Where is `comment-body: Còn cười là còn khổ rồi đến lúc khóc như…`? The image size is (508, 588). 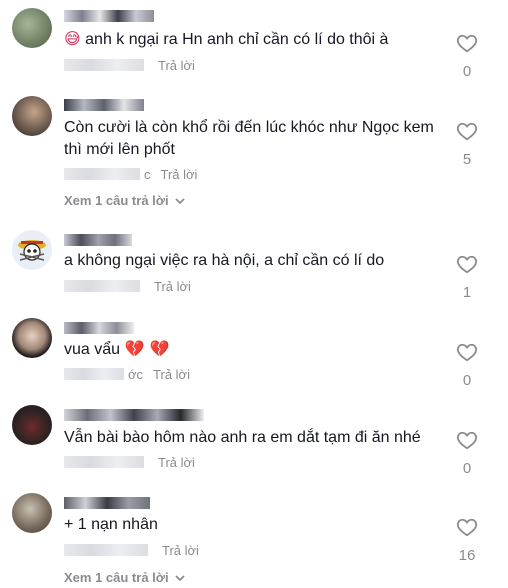 comment-body: Còn cười là còn khổ rồi đến lúc khóc như… is located at coordinates (249, 138).